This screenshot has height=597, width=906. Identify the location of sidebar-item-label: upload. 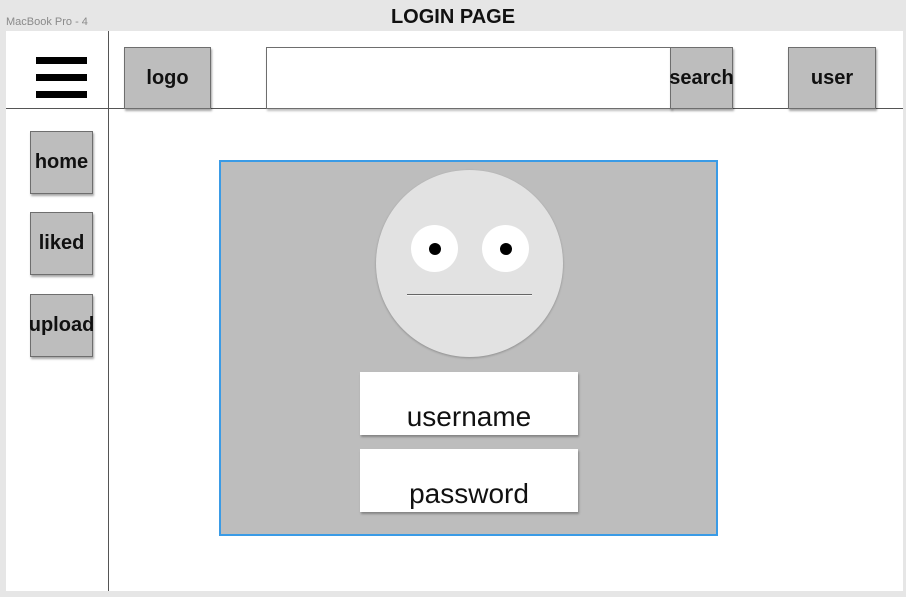
(61, 325).